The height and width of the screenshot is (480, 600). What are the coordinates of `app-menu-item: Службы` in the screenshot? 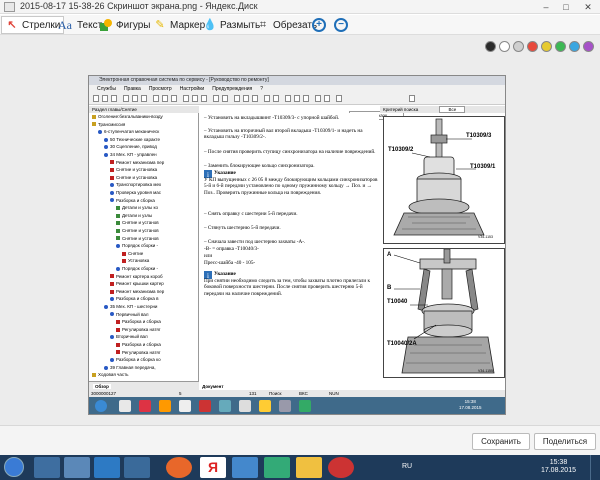 It's located at (106, 89).